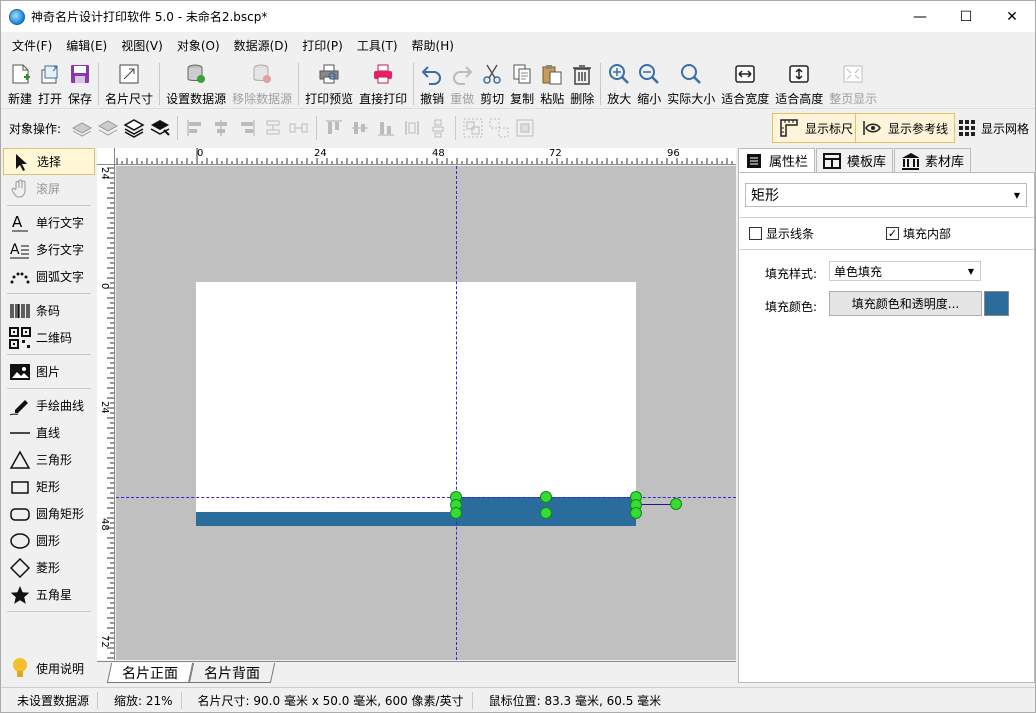  Describe the element at coordinates (195, 128) in the screenshot. I see `align-left-icon` at that location.